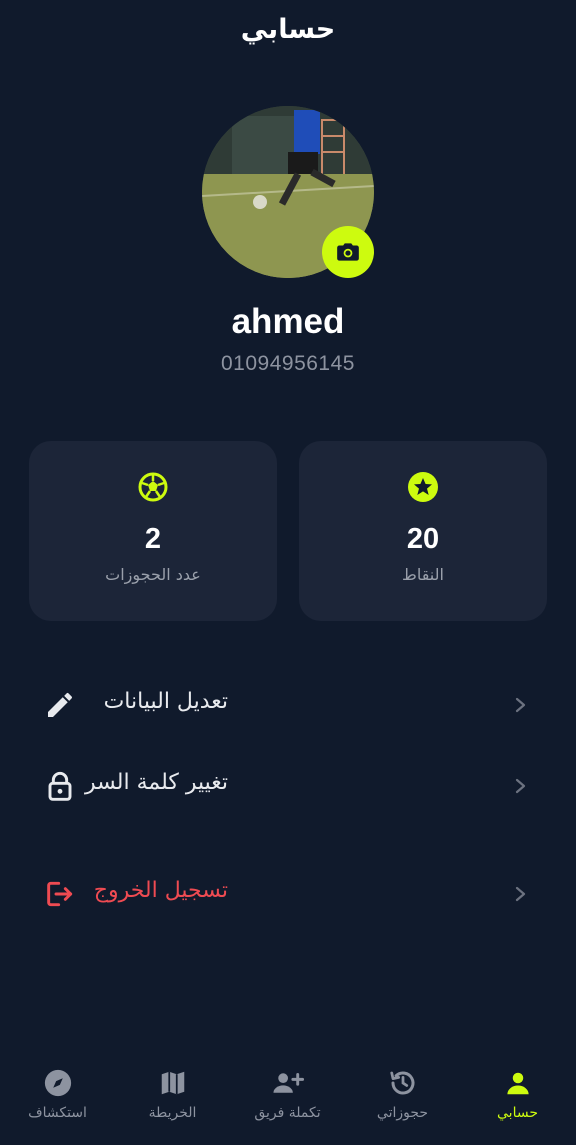 Image resolution: width=576 pixels, height=1145 pixels. What do you see at coordinates (153, 539) in the screenshot?
I see `bookings-count-value: 2` at bounding box center [153, 539].